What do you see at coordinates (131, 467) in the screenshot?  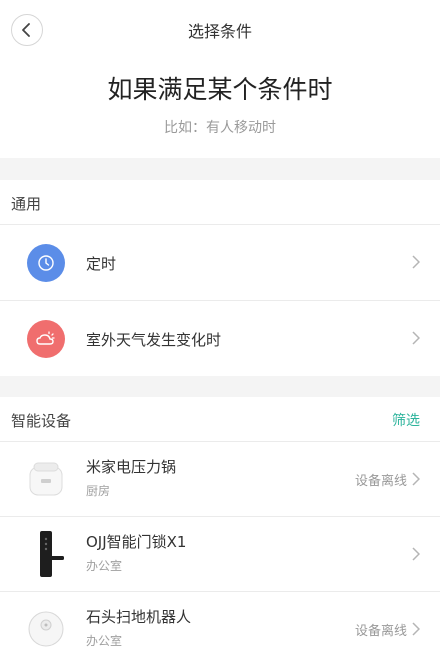 I see `device-name: 米家电压力锅` at bounding box center [131, 467].